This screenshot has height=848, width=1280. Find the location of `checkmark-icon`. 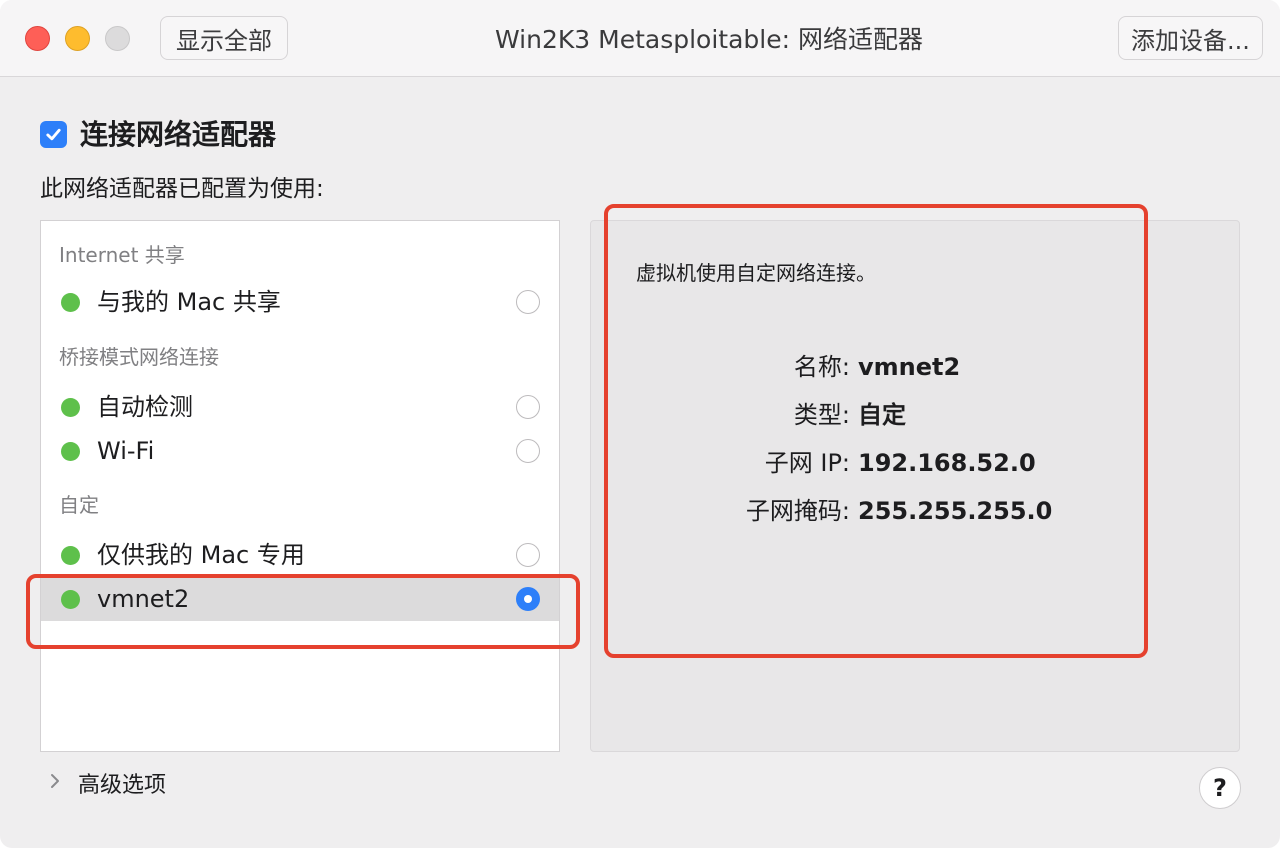

checkmark-icon is located at coordinates (53, 134).